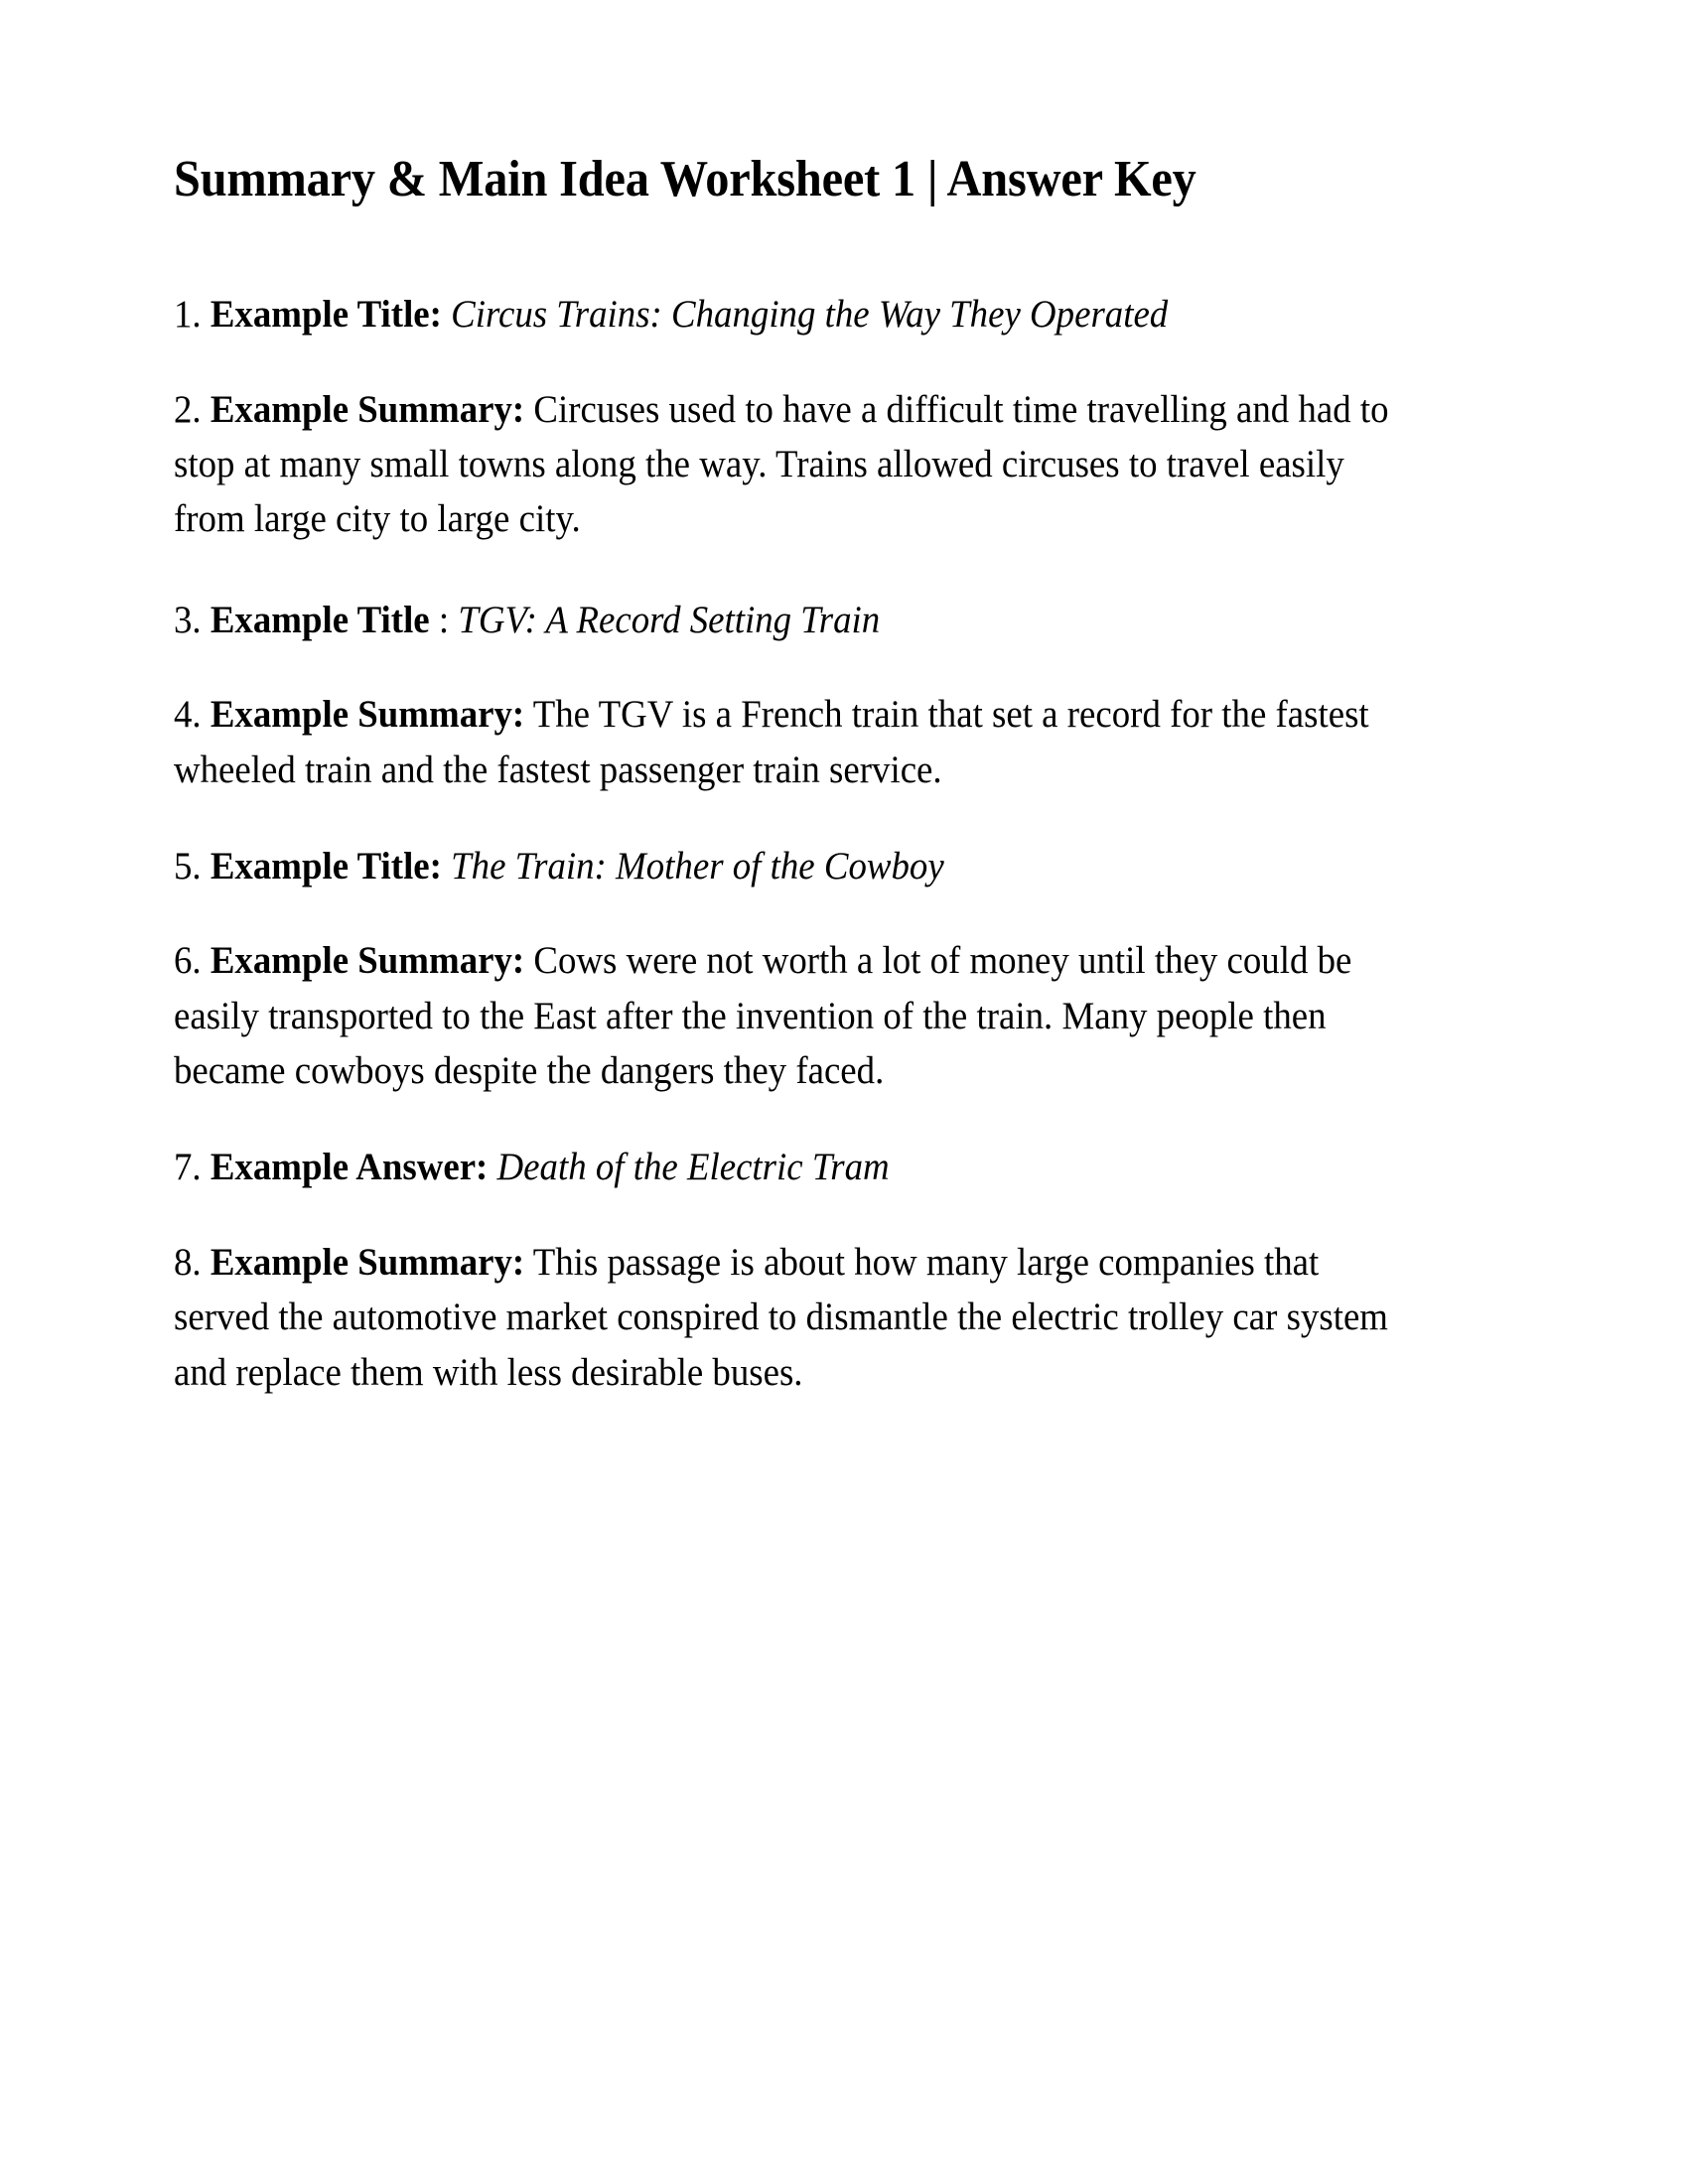 The image size is (1688, 2184). What do you see at coordinates (188, 865) in the screenshot?
I see `answer-number: 5.` at bounding box center [188, 865].